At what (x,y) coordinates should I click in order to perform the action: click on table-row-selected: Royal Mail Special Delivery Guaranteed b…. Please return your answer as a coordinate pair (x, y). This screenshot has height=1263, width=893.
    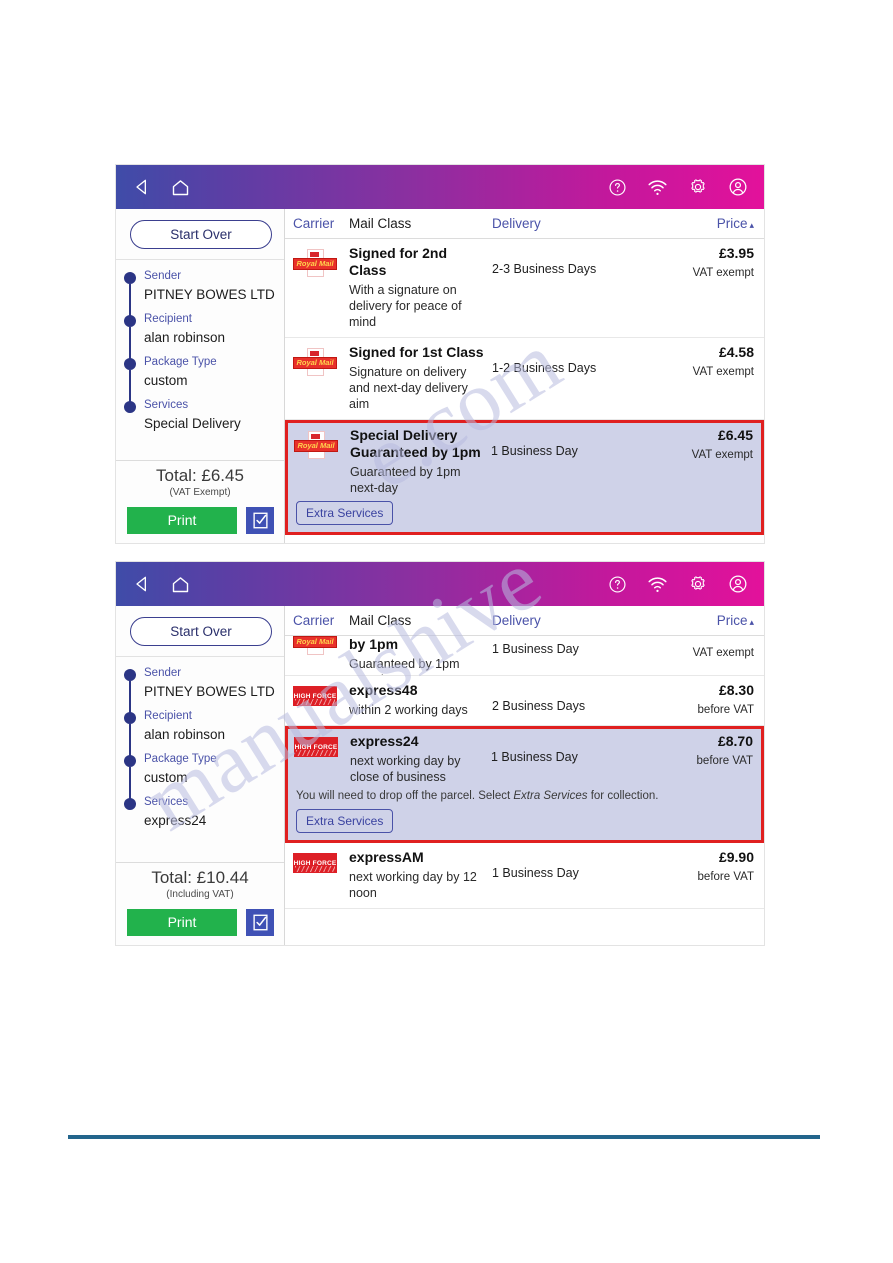
    Looking at the image, I should click on (524, 477).